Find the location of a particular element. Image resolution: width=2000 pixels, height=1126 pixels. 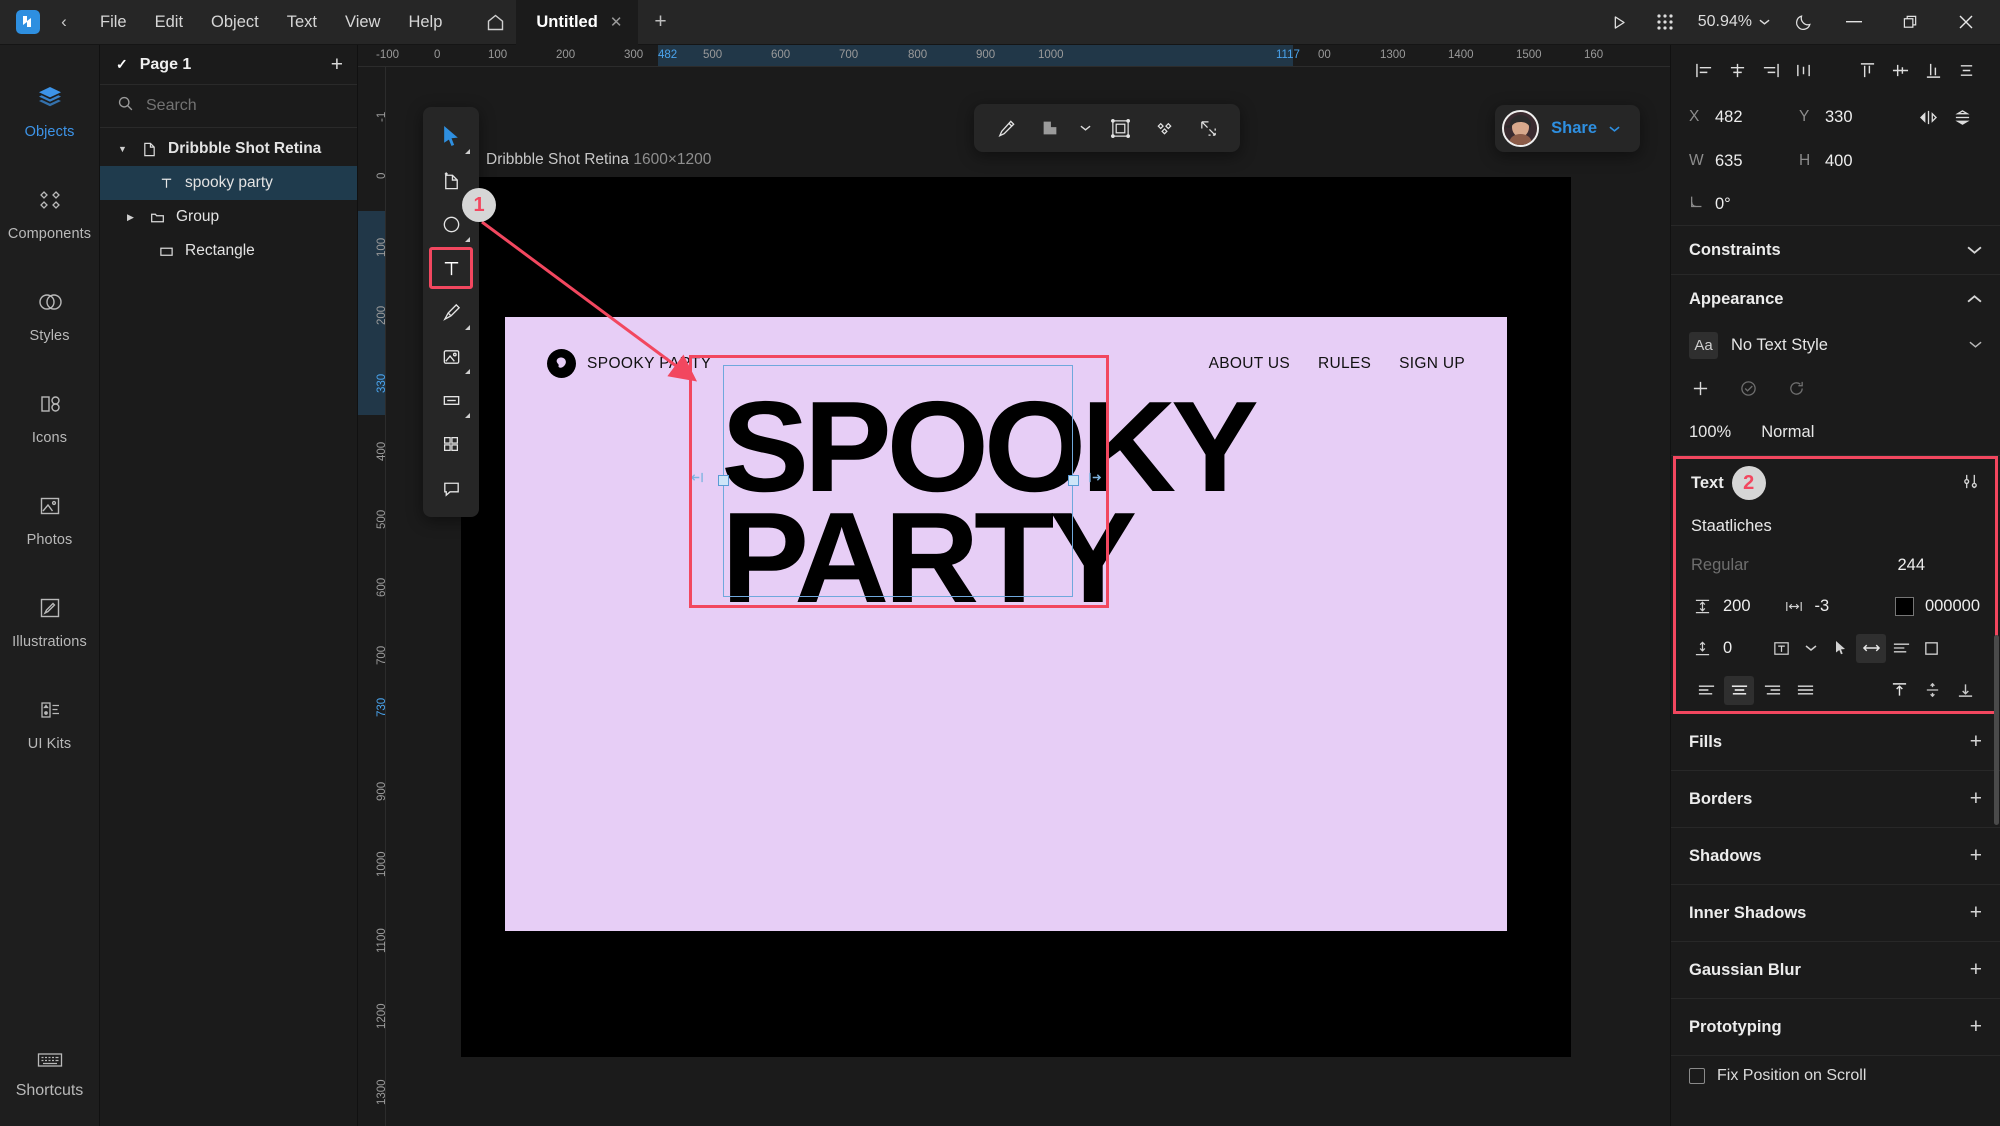

text-resize-right-icon is located at coordinates (1095, 479).